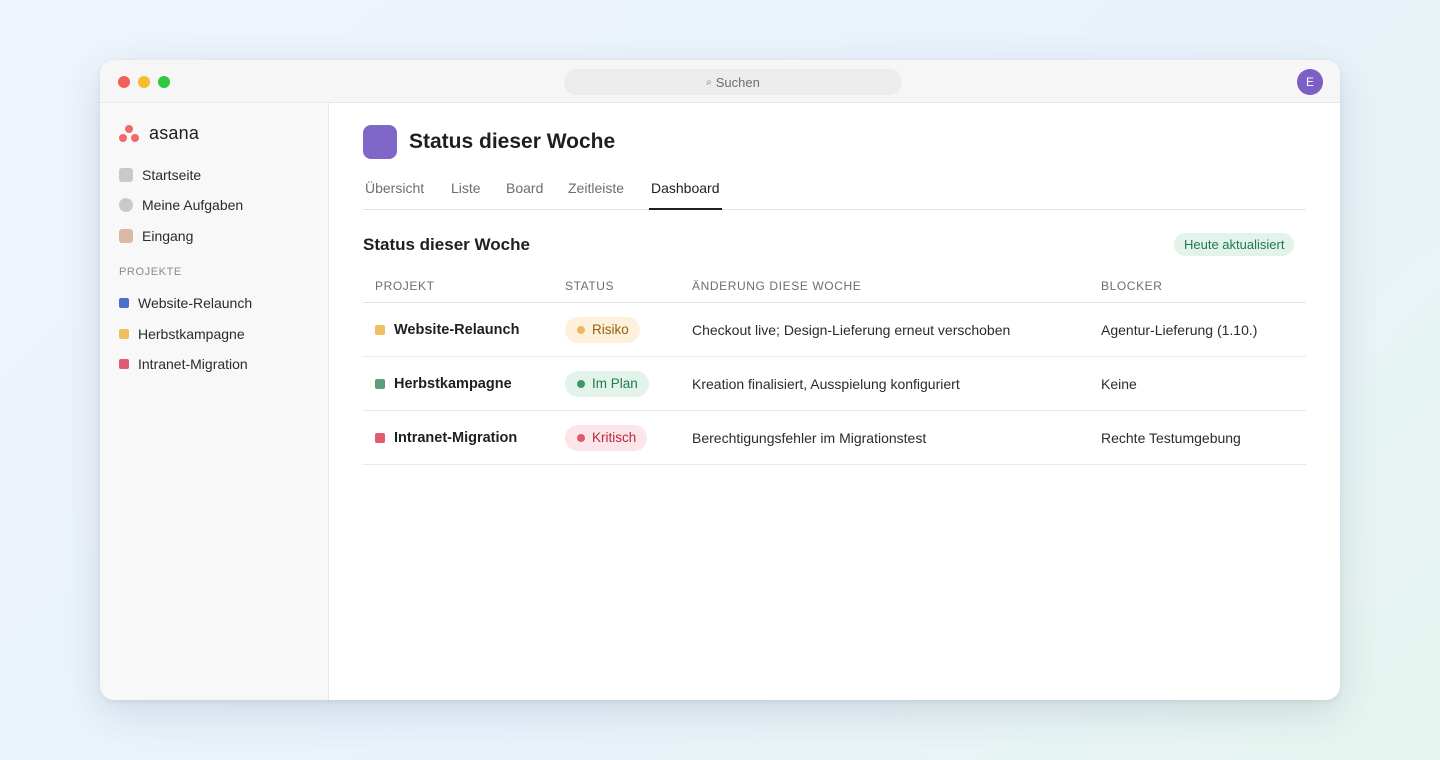 The width and height of the screenshot is (1440, 760). What do you see at coordinates (615, 383) in the screenshot?
I see `status-label: Im Plan` at bounding box center [615, 383].